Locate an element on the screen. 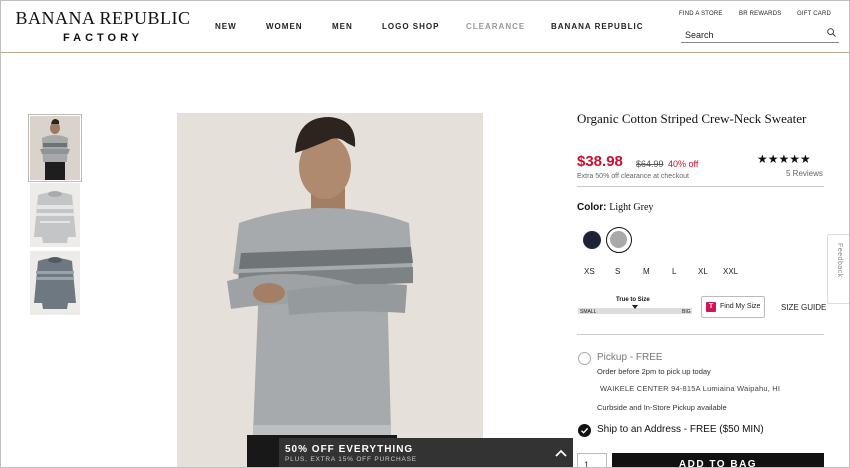 The image size is (850, 468). pickup-option-text: Curbside and In-Store Pickup available is located at coordinates (662, 407).